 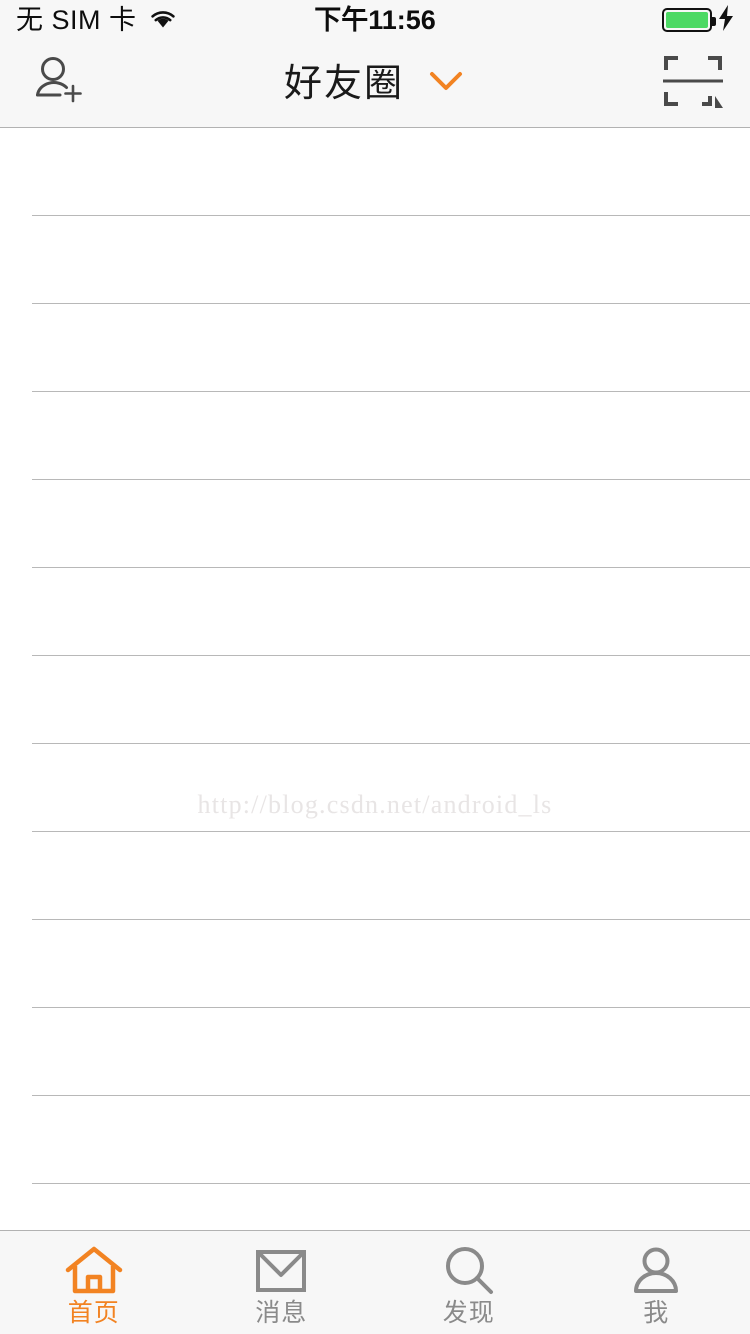 What do you see at coordinates (468, 1313) in the screenshot?
I see `tab-label: 发现` at bounding box center [468, 1313].